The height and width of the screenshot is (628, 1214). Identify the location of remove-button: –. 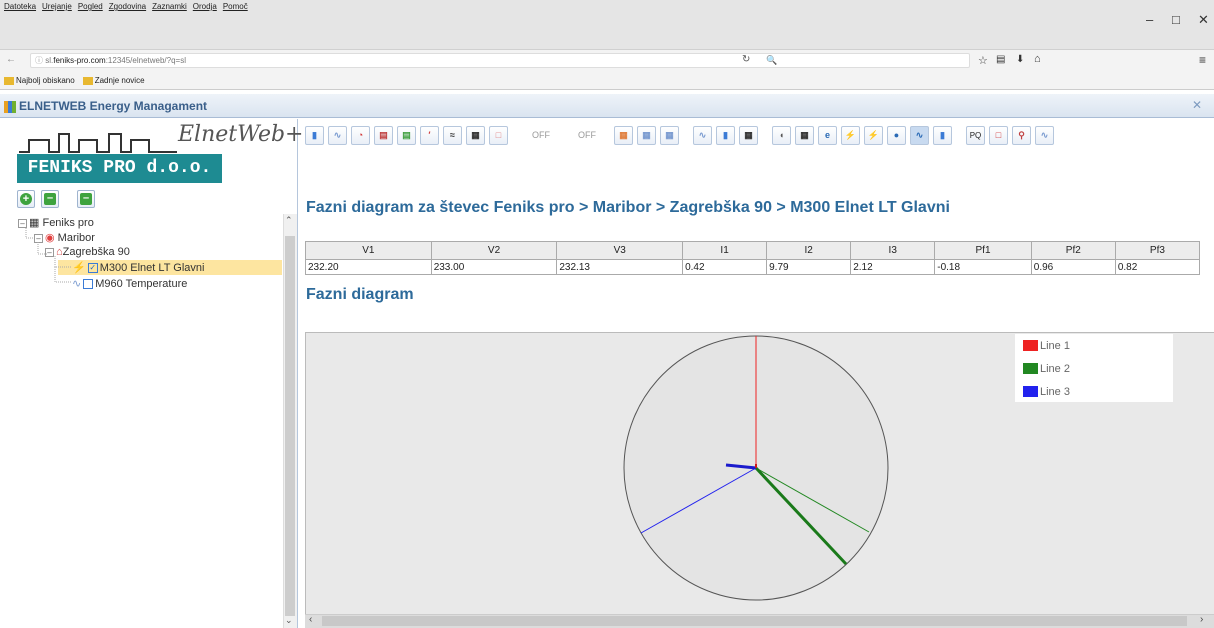
(86, 199).